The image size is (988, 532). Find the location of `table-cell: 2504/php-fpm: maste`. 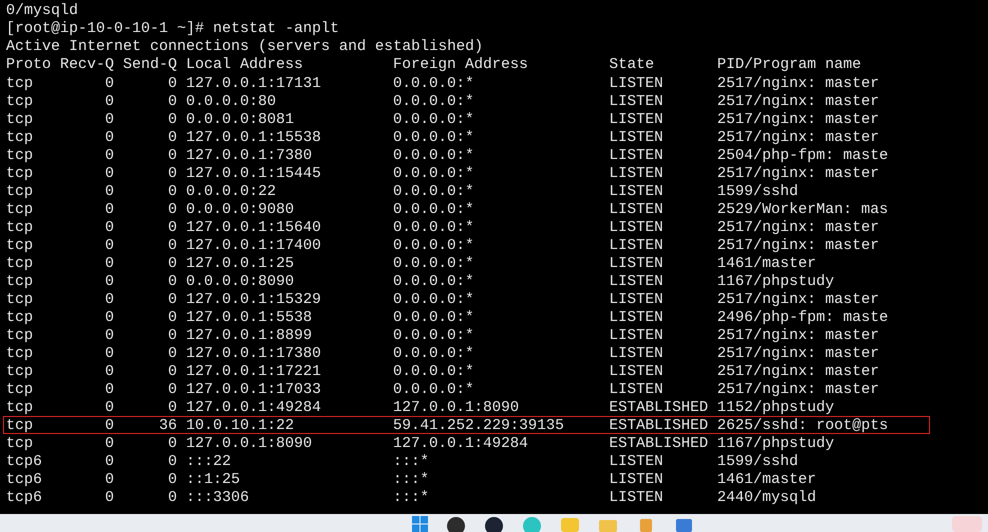

table-cell: 2504/php-fpm: maste is located at coordinates (802, 155).